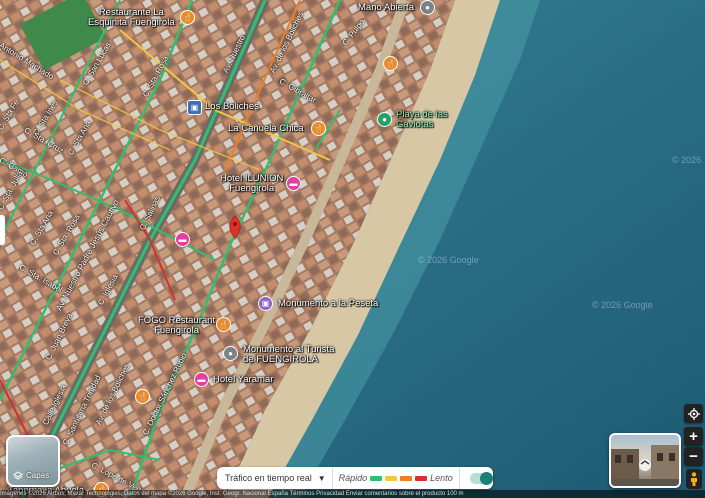 The image size is (705, 498). Describe the element at coordinates (386, 8) in the screenshot. I see `place-mano-abierta: Mano Abierta` at that location.